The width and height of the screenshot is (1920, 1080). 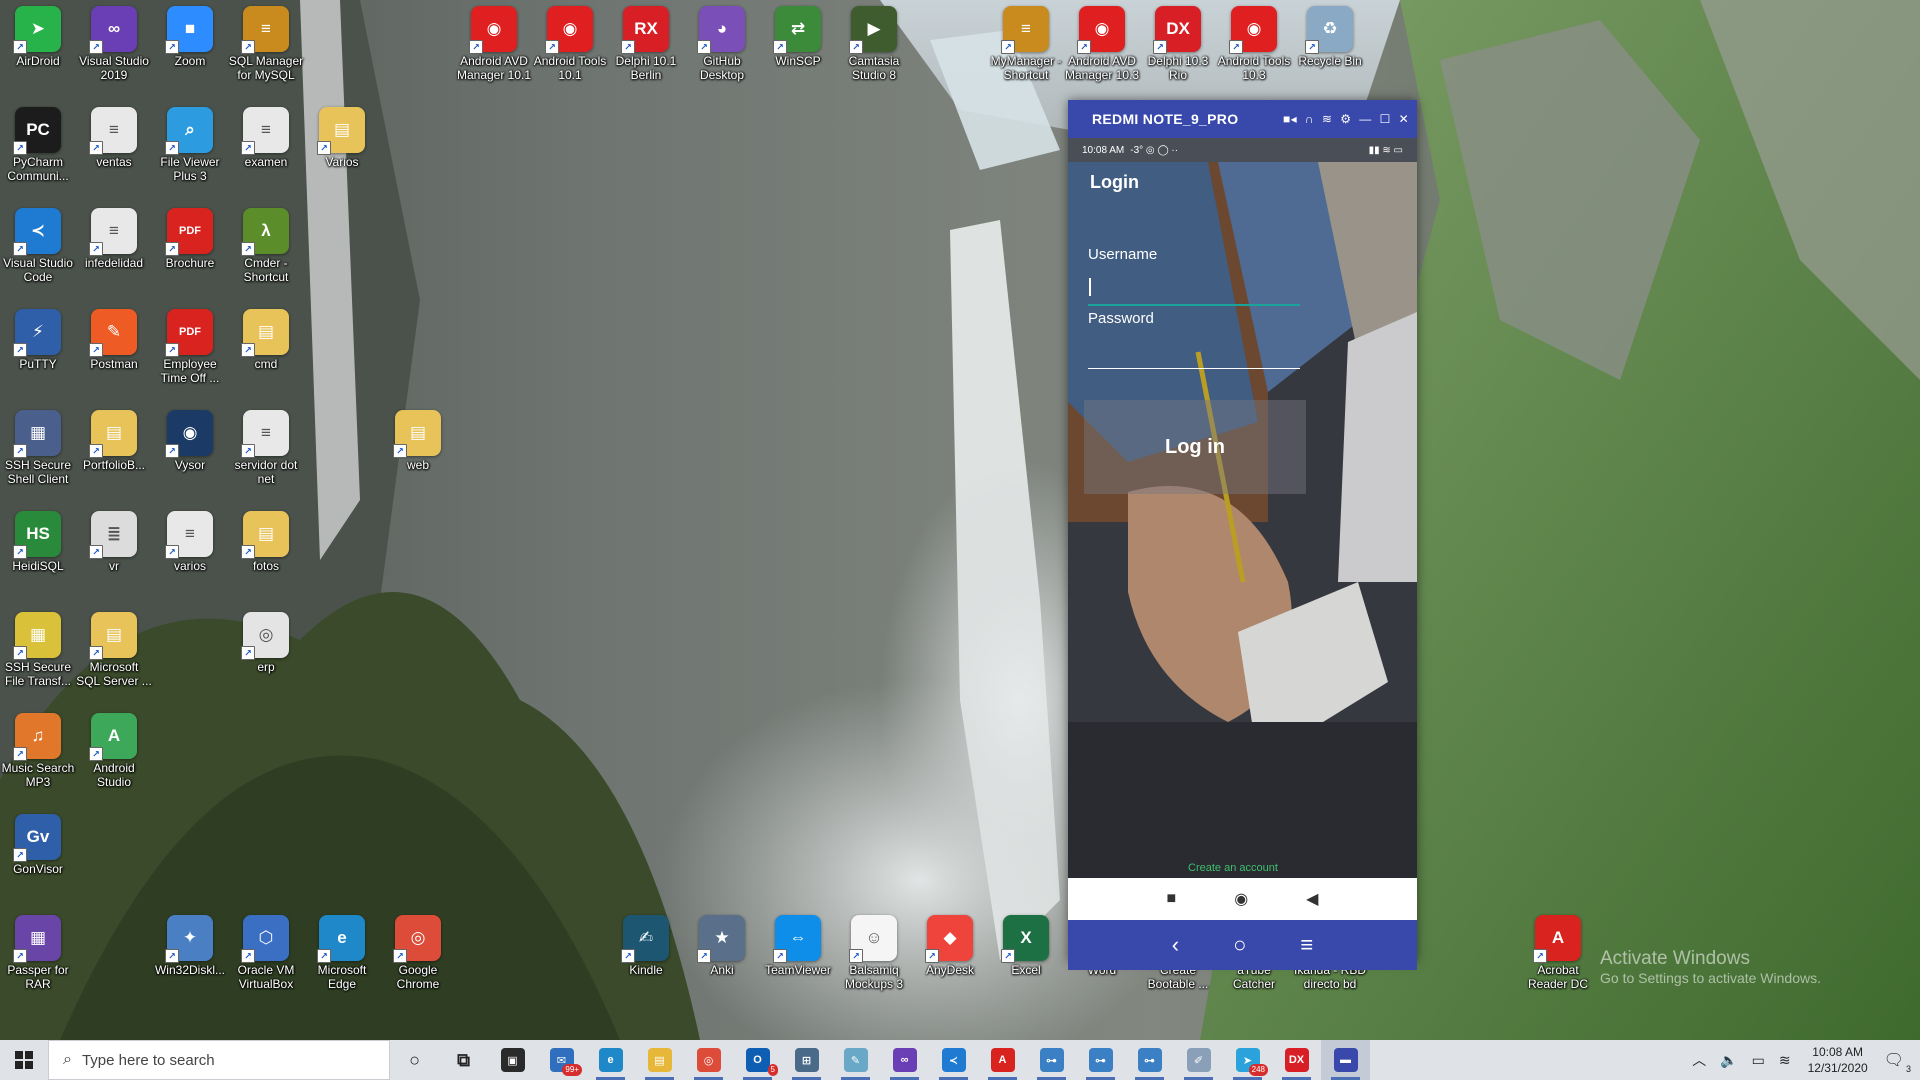 What do you see at coordinates (114, 539) in the screenshot?
I see `desktop-icon: ≣ ↗ vr` at bounding box center [114, 539].